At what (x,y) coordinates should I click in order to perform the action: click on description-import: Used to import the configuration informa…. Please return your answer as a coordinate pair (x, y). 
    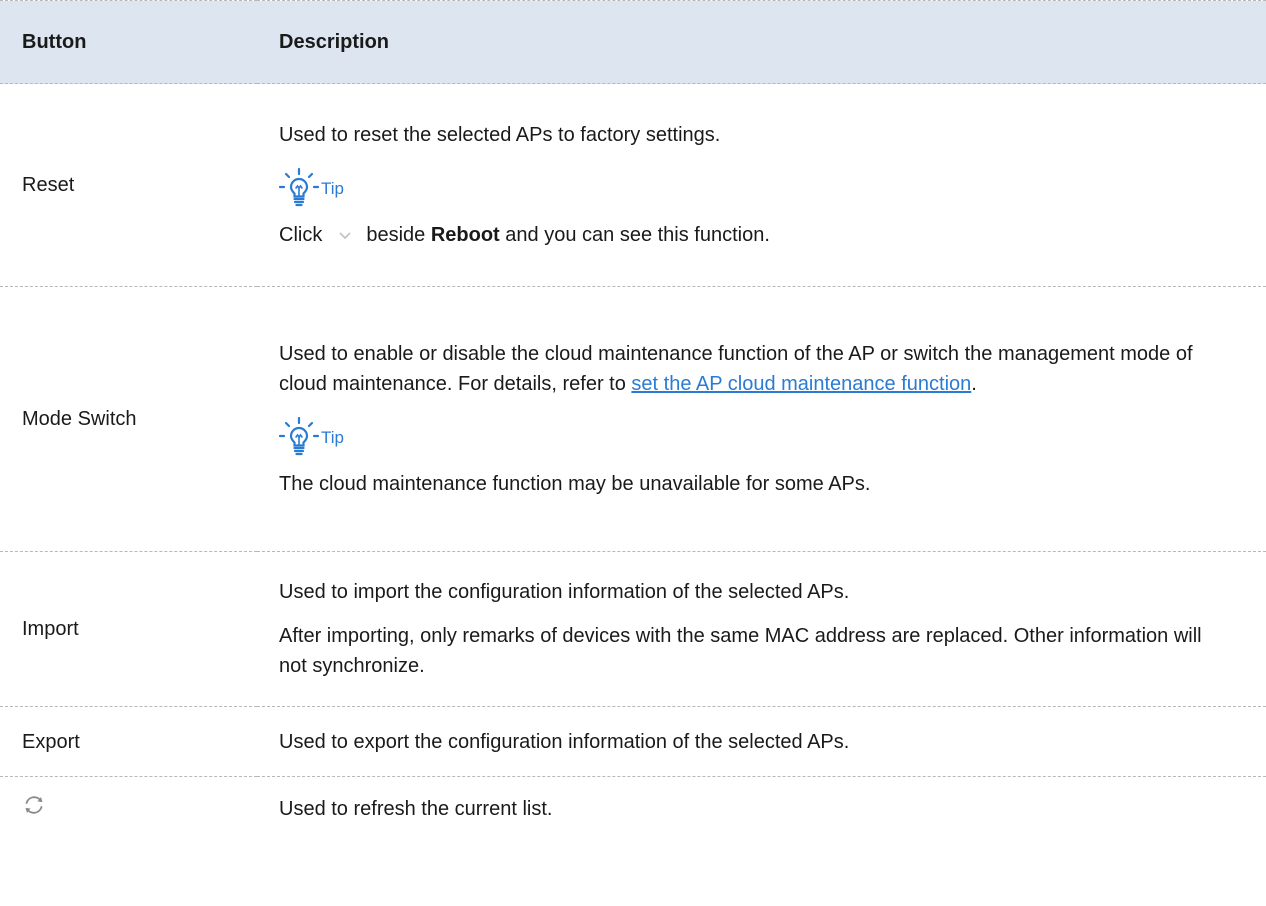
    Looking at the image, I should click on (761, 629).